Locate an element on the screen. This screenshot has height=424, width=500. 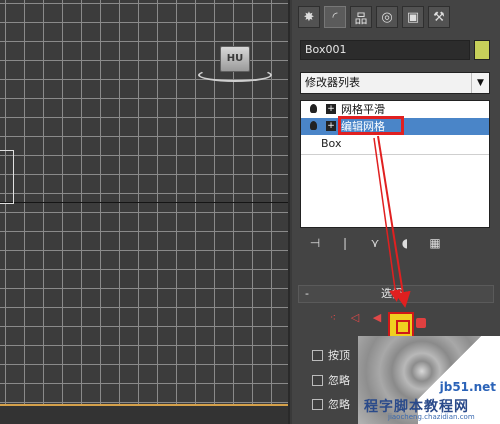
configure-modifier-sets-icon: ▦ is located at coordinates (435, 243).